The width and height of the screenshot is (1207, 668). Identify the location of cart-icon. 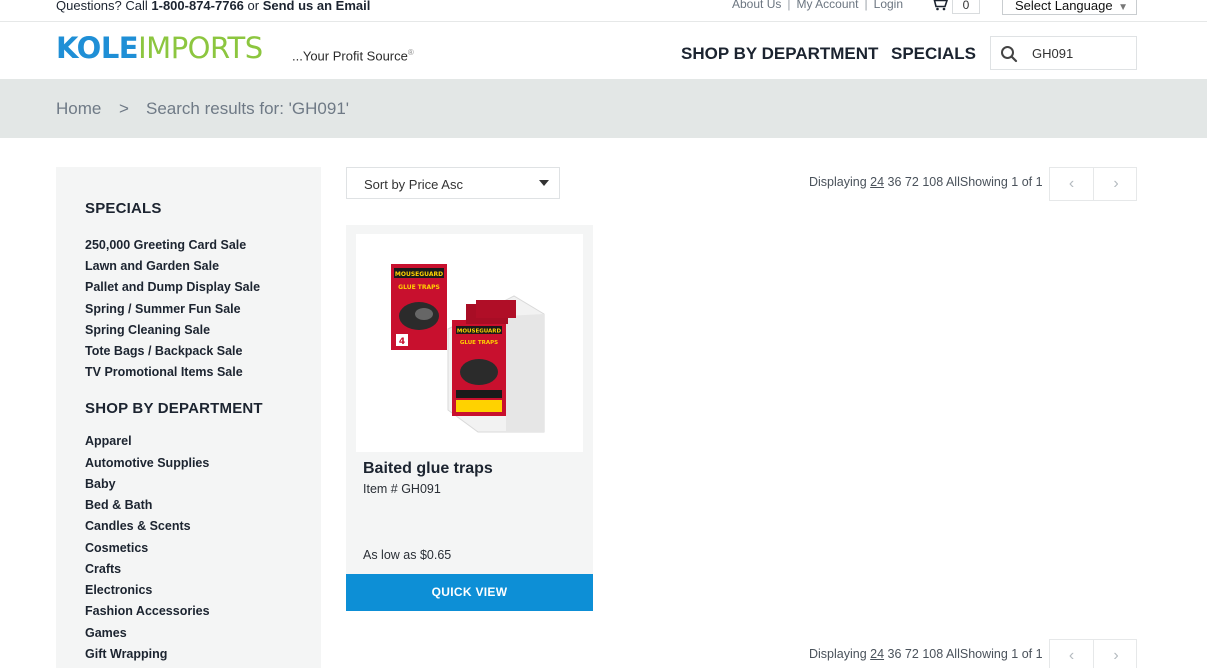
(939, 5).